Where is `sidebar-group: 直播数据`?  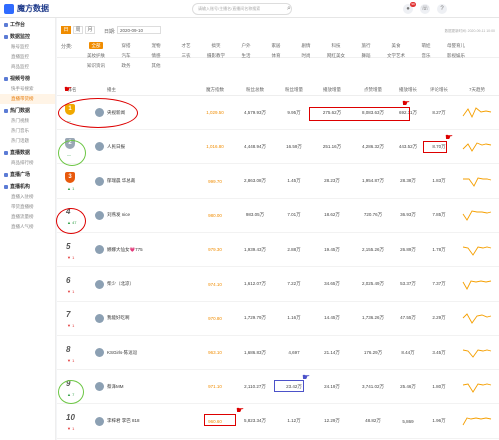
sidebar-group: 直播数据 is located at coordinates (27, 152).